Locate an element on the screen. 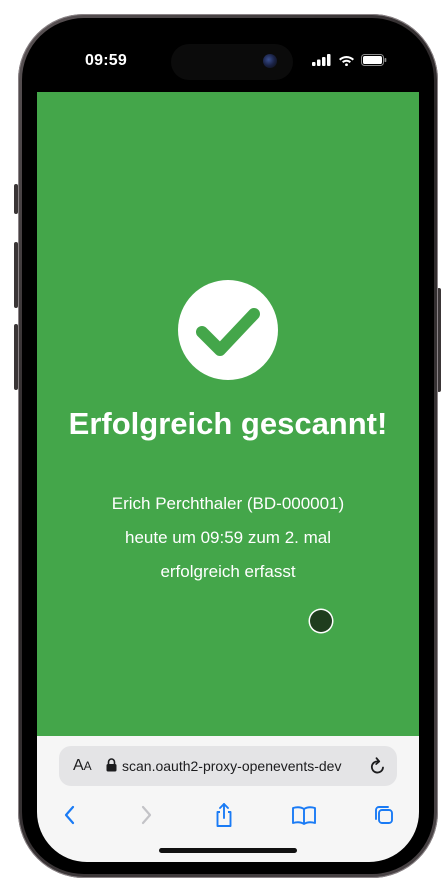 Image resolution: width=448 pixels, height=887 pixels. back-chevron-icon is located at coordinates (69, 815).